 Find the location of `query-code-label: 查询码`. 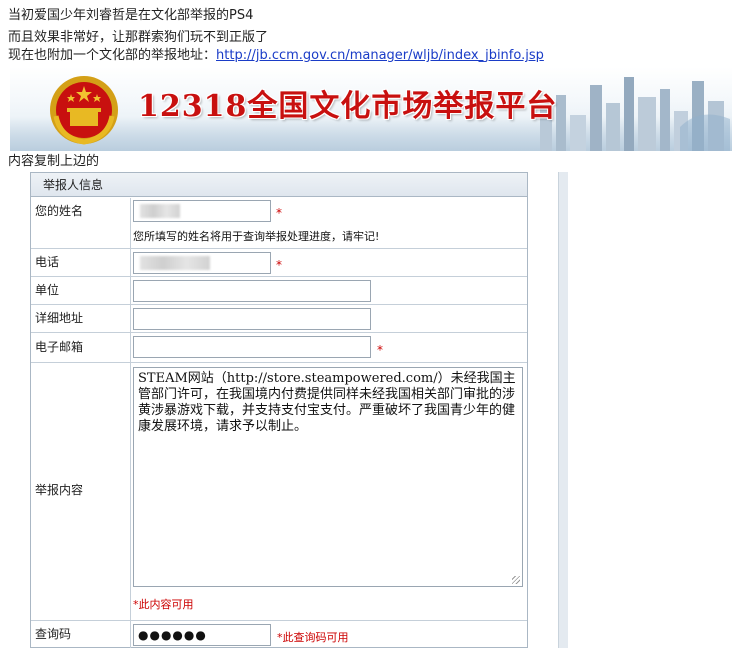

query-code-label: 查询码 is located at coordinates (81, 634).